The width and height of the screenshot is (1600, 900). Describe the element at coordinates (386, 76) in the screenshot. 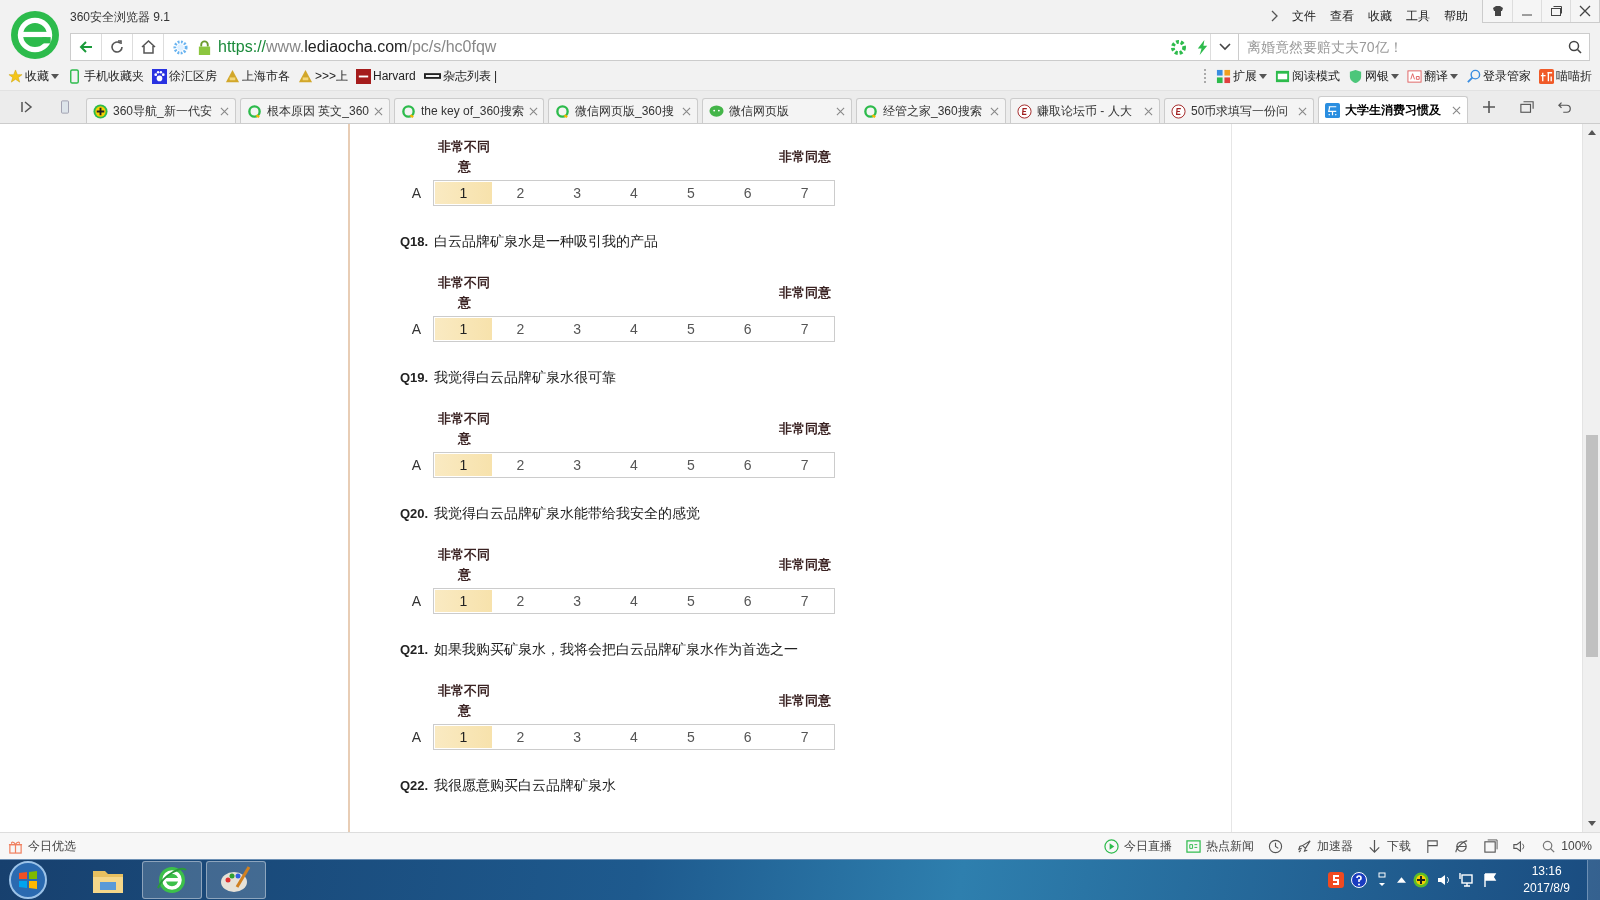

I see `bookmark-item: Harvard` at that location.